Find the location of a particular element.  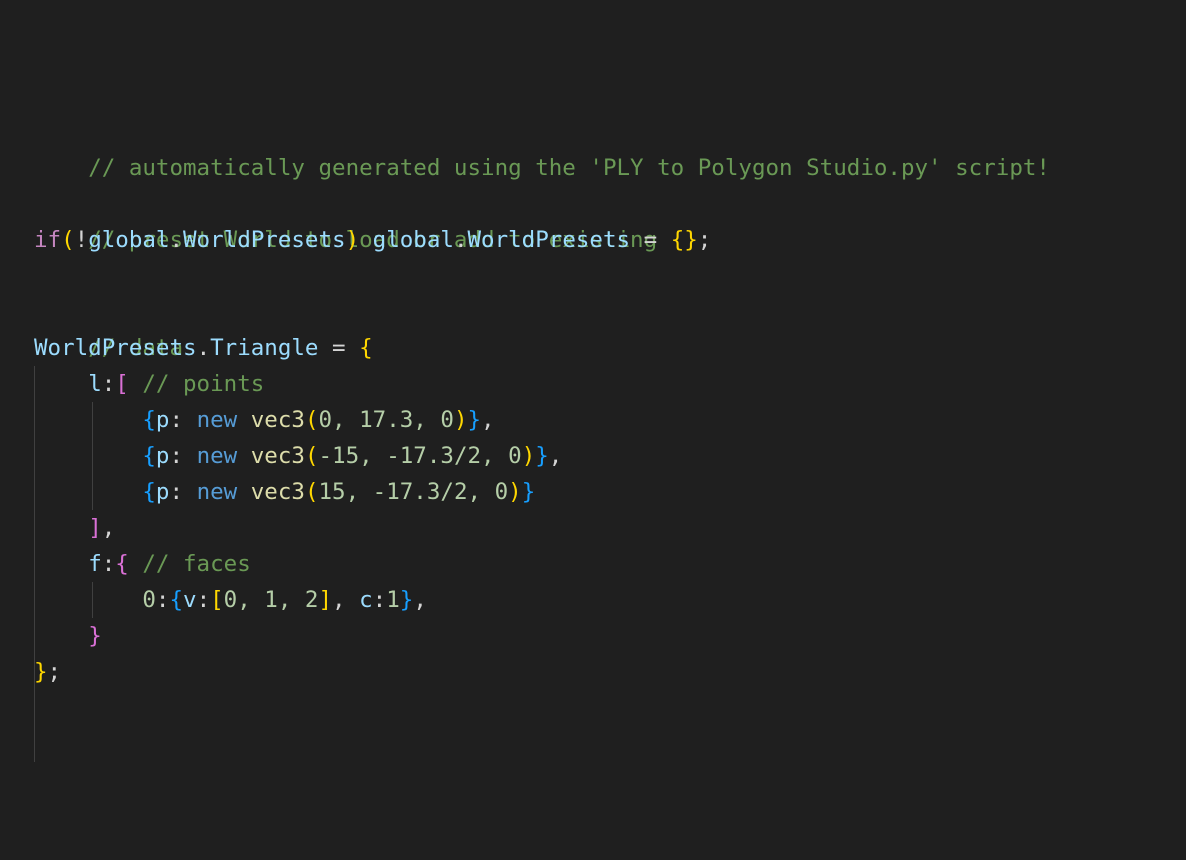

assign-operator-2: = is located at coordinates (339, 348).